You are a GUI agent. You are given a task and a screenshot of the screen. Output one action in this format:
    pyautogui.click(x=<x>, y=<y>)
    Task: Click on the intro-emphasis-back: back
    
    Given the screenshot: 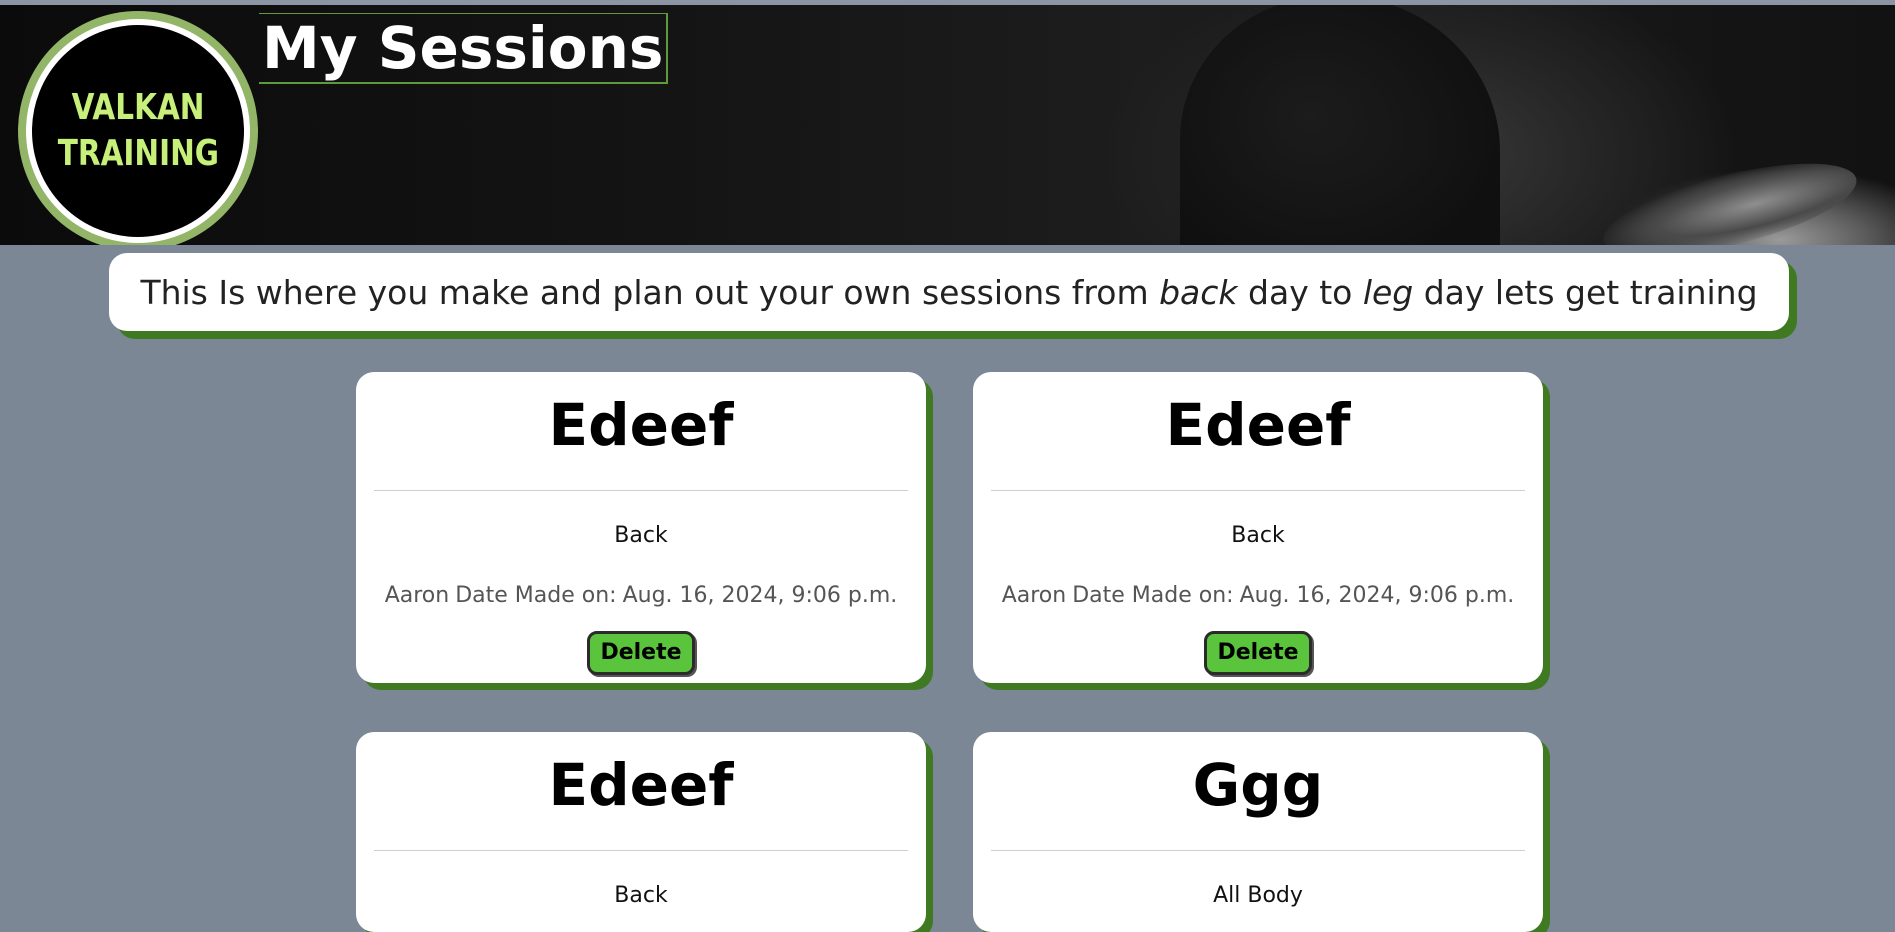 What is the action you would take?
    pyautogui.click(x=1198, y=292)
    